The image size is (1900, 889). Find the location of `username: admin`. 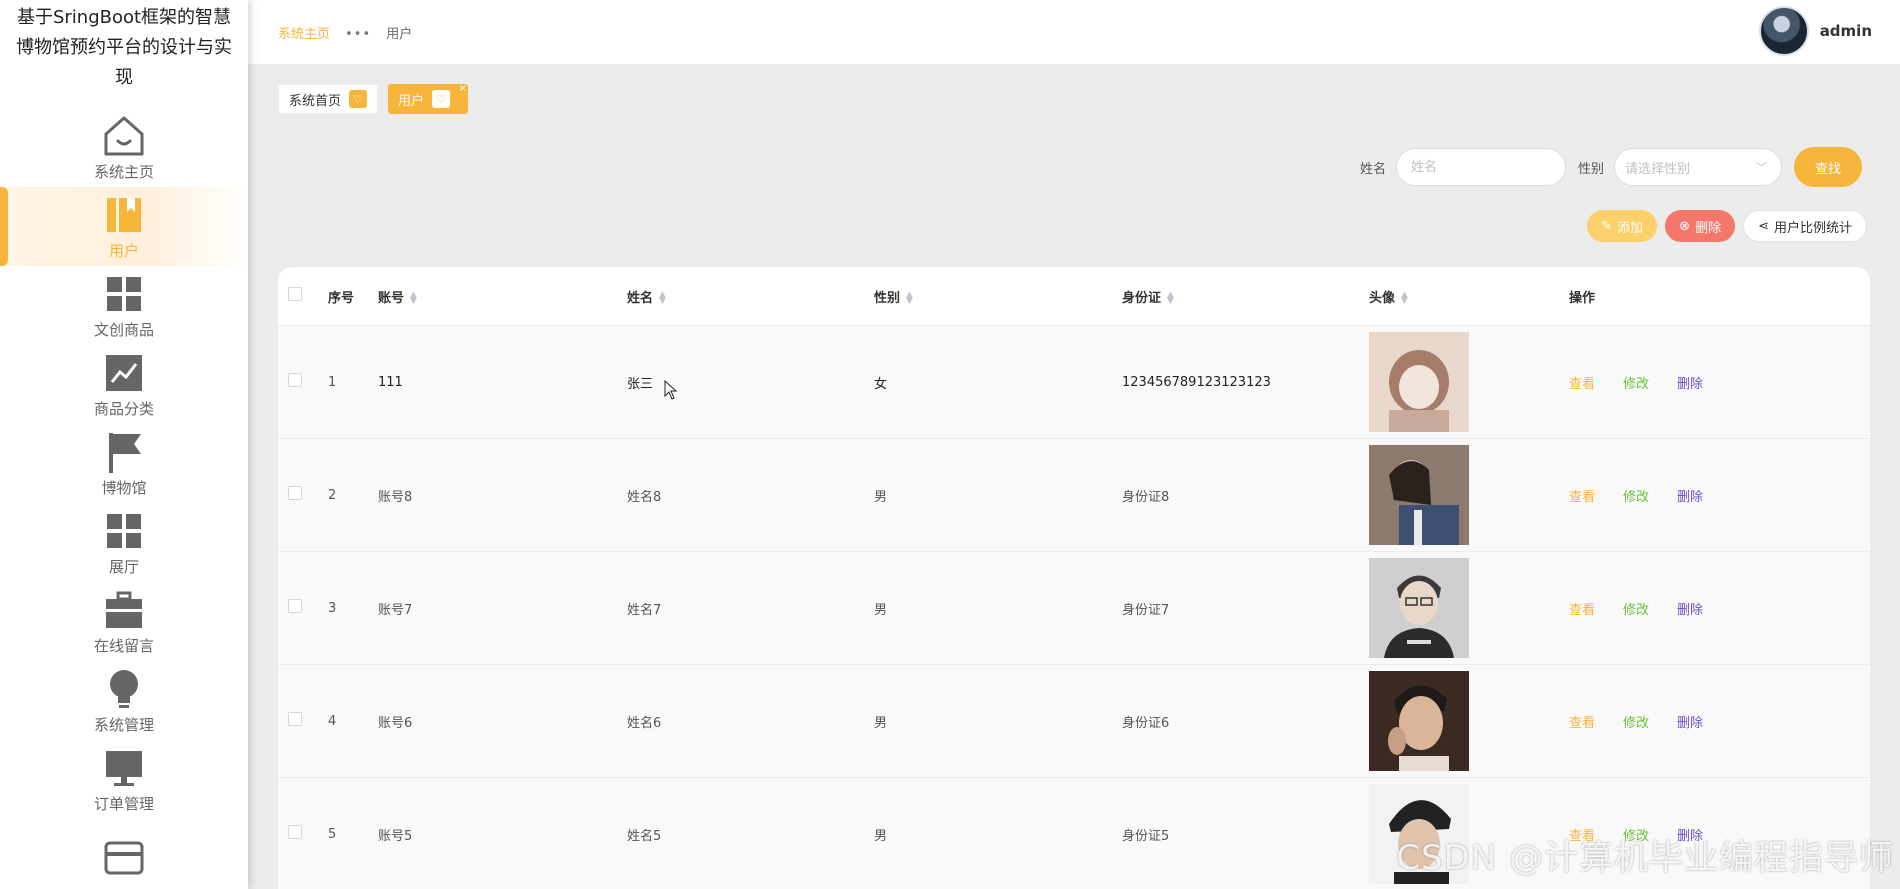

username: admin is located at coordinates (1846, 31).